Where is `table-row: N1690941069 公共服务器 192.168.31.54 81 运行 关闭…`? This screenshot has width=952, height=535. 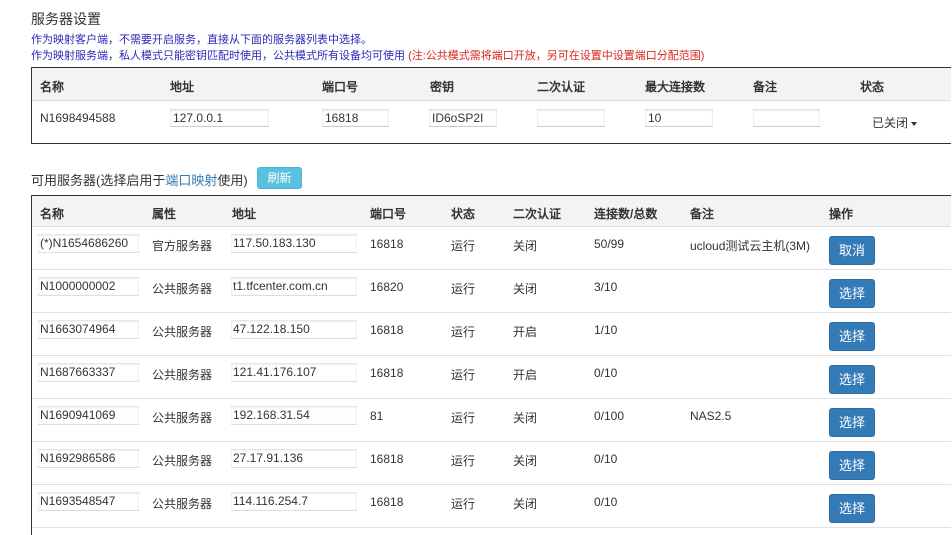 table-row: N1690941069 公共服务器 192.168.31.54 81 运行 关闭… is located at coordinates (491, 420).